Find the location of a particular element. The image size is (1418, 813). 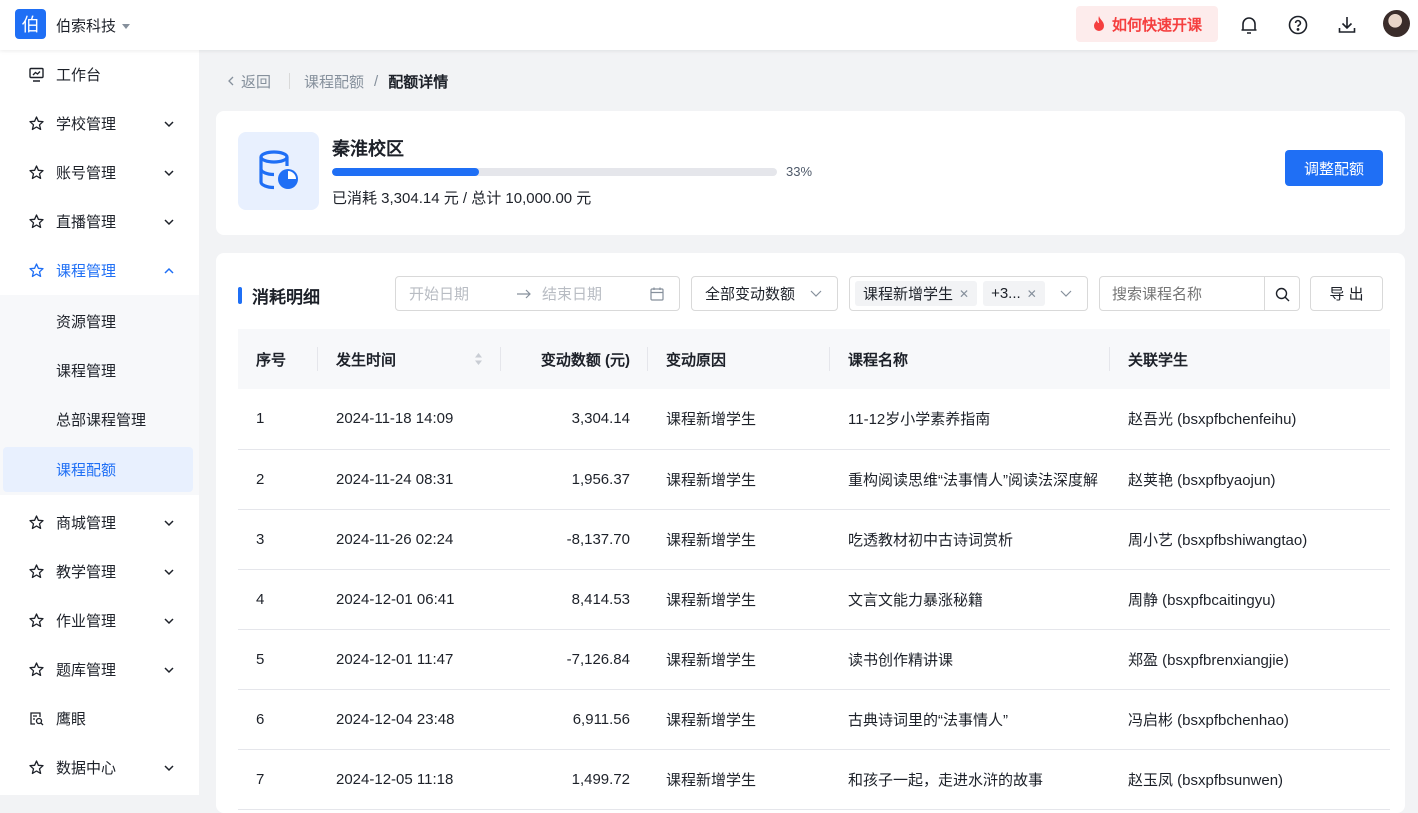

adjust-quota-button: 调整配额 is located at coordinates (1334, 168).